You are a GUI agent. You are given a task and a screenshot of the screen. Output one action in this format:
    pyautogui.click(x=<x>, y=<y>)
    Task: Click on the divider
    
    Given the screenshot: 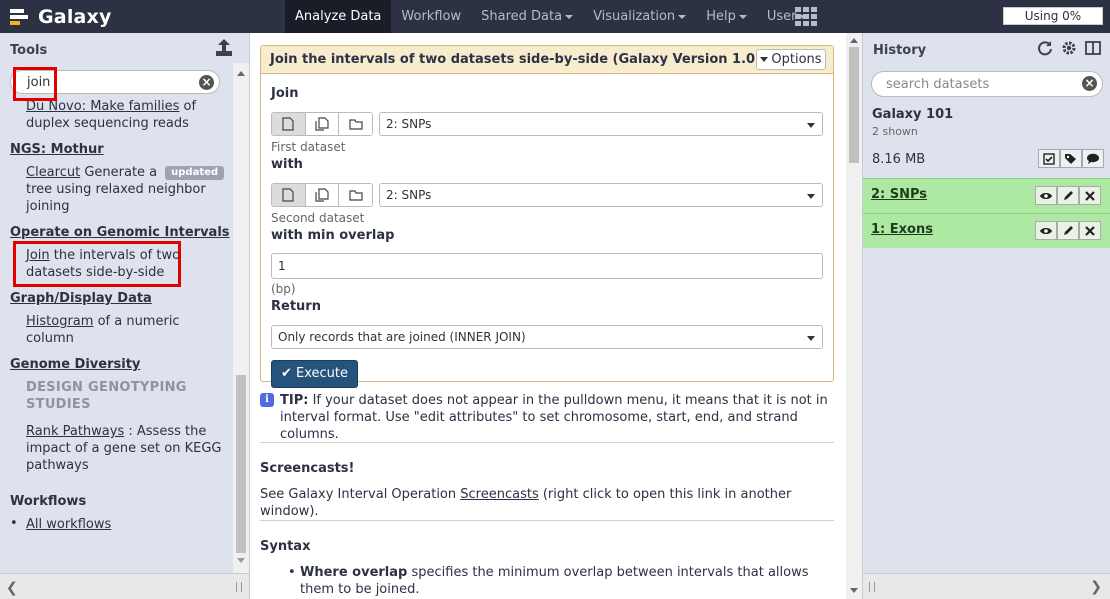 What is the action you would take?
    pyautogui.click(x=547, y=520)
    